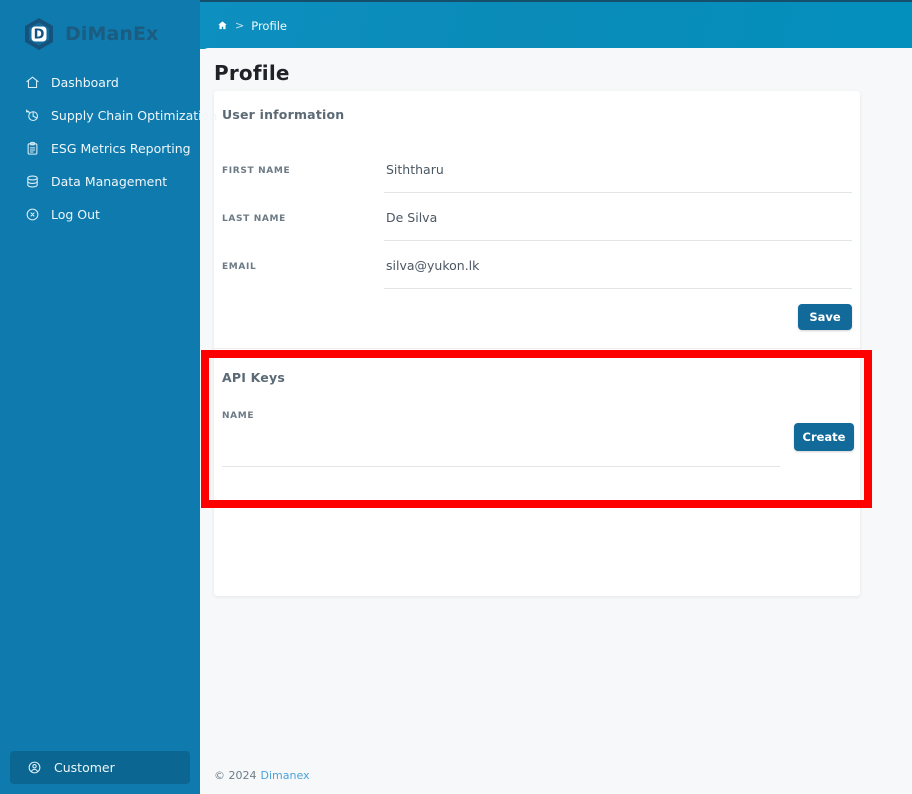 This screenshot has width=912, height=794. Describe the element at coordinates (75, 214) in the screenshot. I see `sidebar-item-label: Log Out` at that location.